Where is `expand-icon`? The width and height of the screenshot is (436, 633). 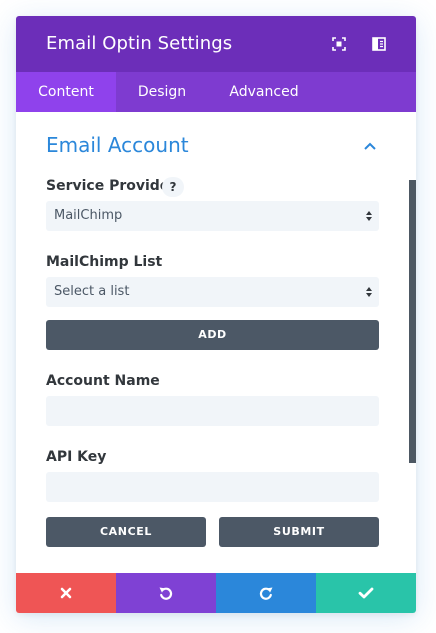 expand-icon is located at coordinates (339, 44).